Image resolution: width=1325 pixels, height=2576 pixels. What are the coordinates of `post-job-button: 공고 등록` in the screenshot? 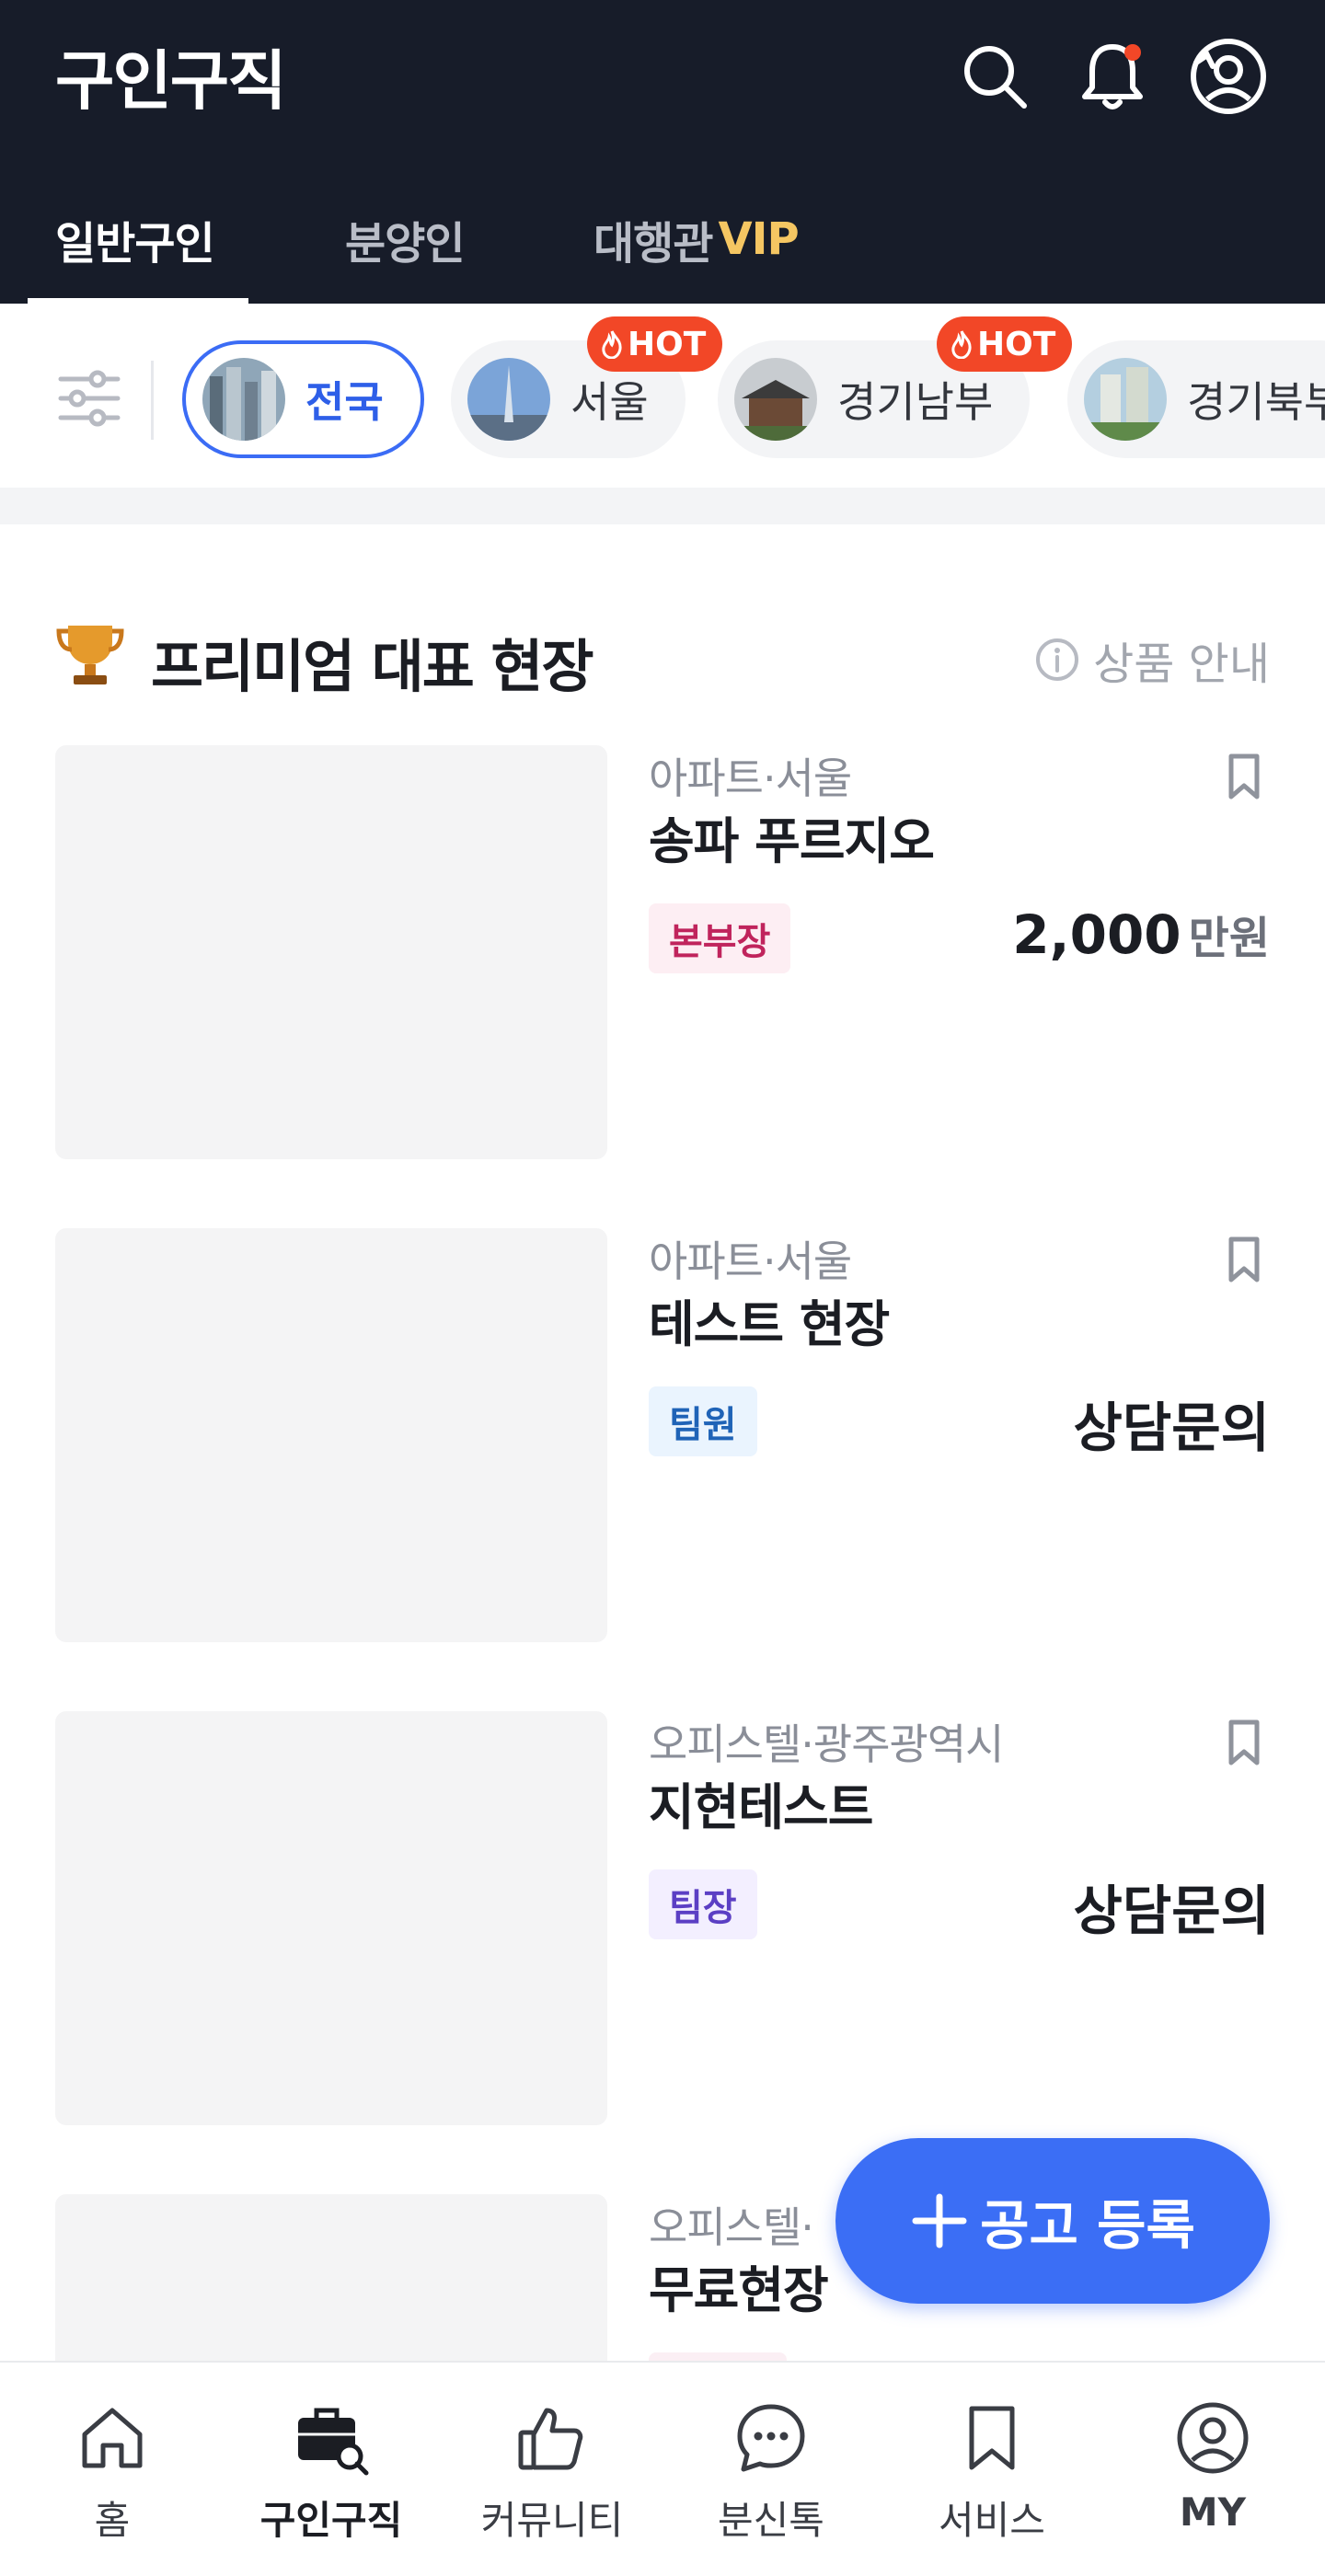 It's located at (1052, 2221).